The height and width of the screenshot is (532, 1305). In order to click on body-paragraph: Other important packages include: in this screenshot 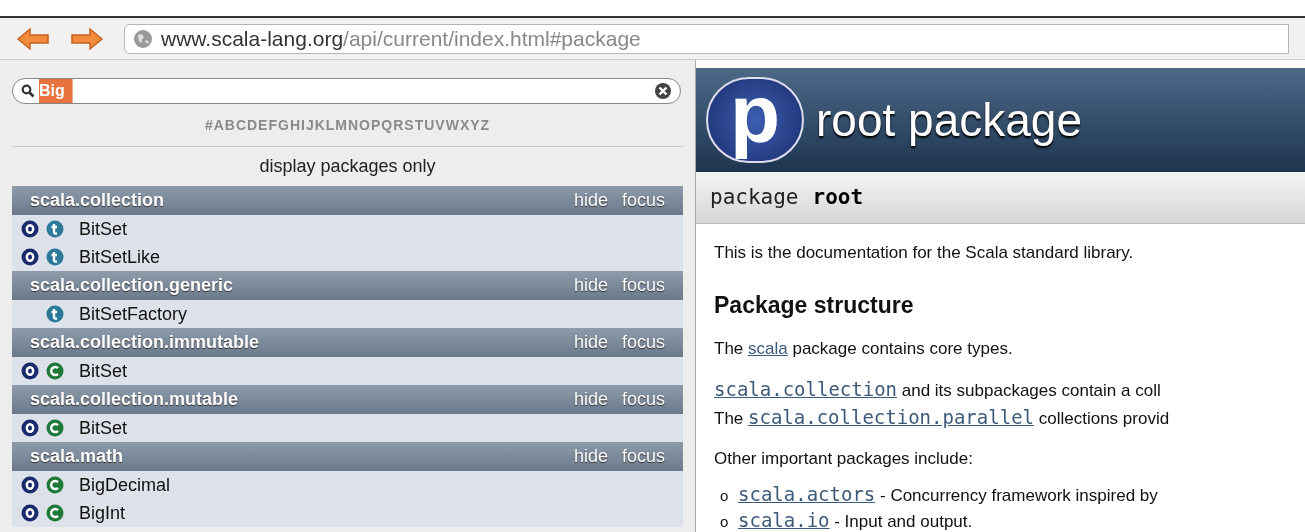, I will do `click(844, 459)`.